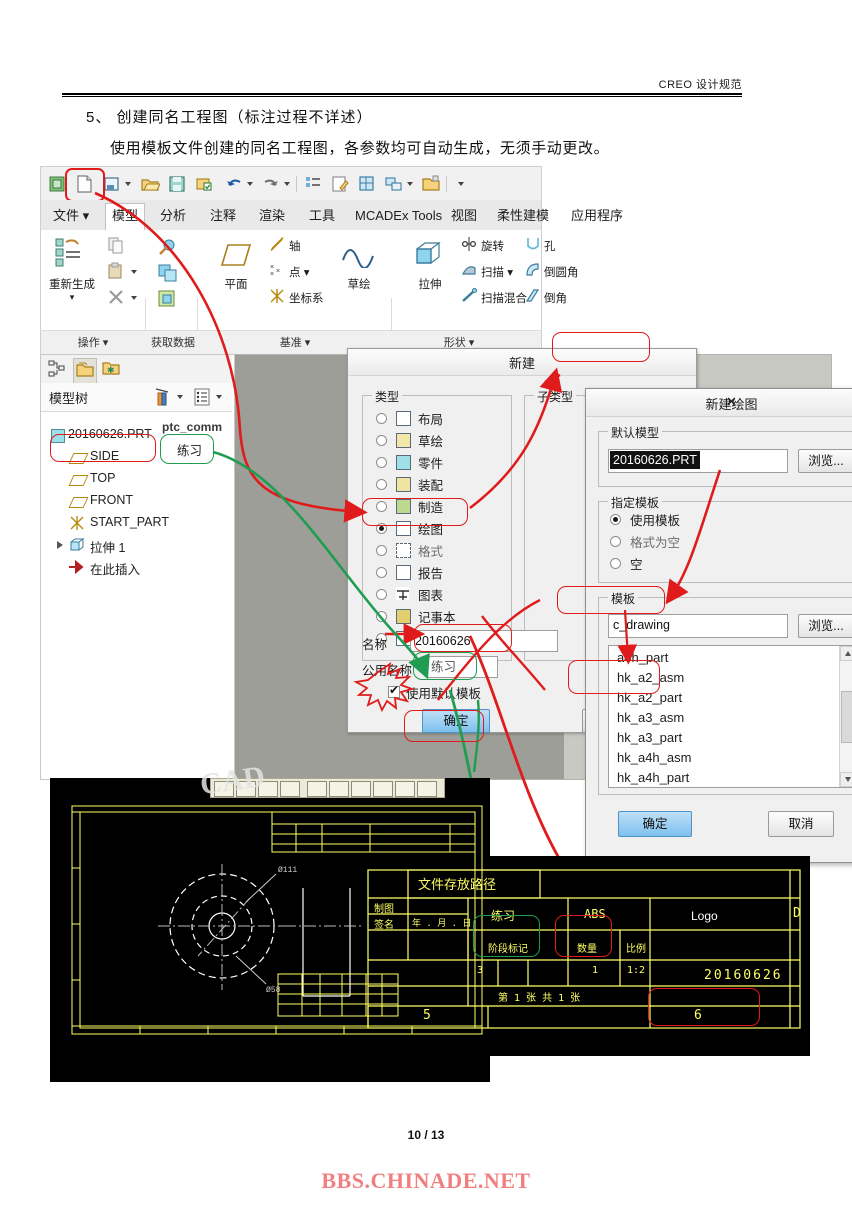  I want to click on template-list-item: a4h_part, so click(642, 657).